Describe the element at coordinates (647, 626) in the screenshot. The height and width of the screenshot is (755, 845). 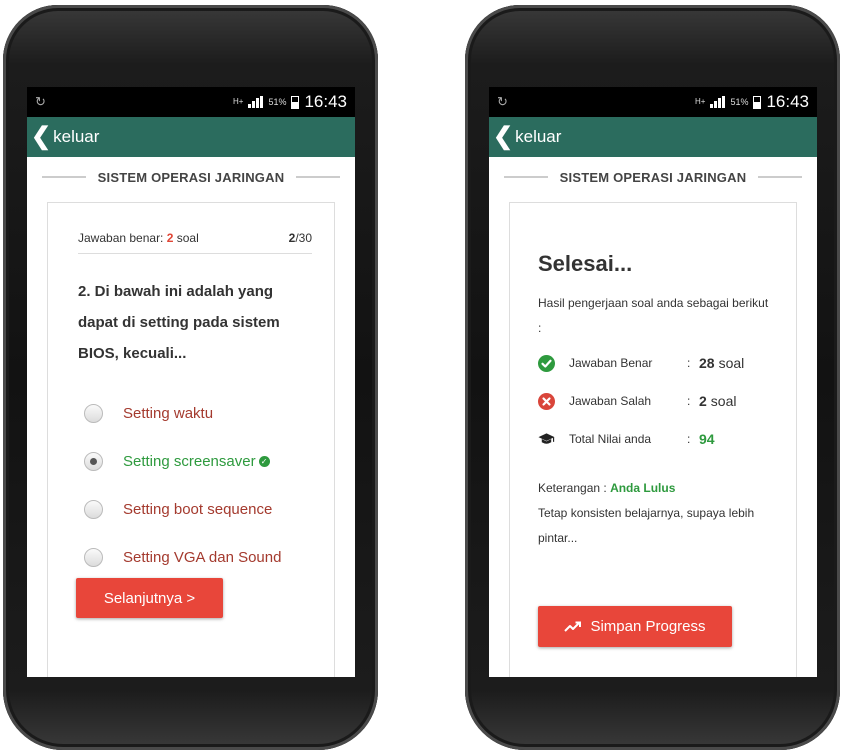
I see `save-progress-label: Simpan Progress` at that location.